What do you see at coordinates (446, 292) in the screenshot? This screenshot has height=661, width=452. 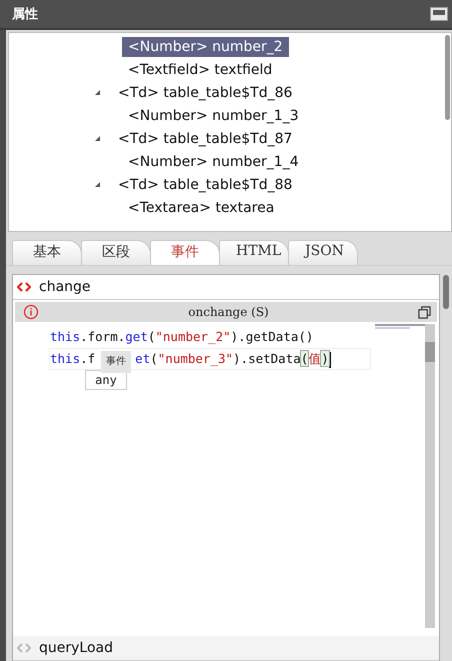 I see `panel-scrollbar` at bounding box center [446, 292].